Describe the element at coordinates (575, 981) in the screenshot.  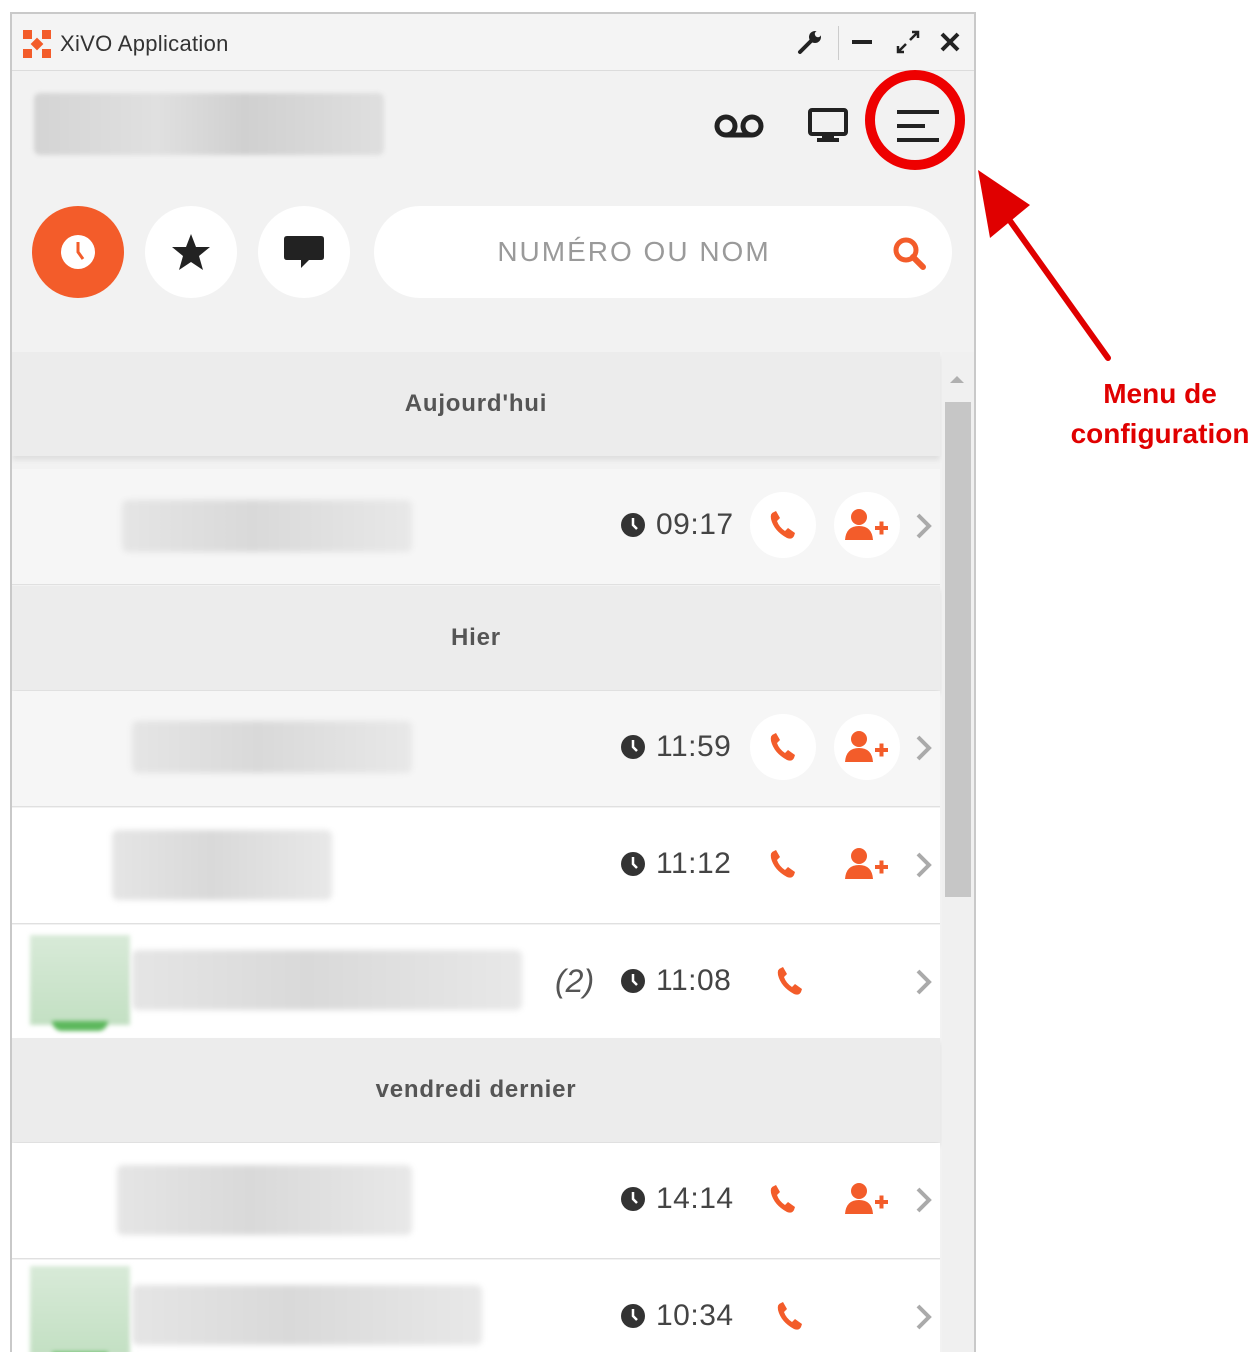
I see `call-count: (2)` at that location.